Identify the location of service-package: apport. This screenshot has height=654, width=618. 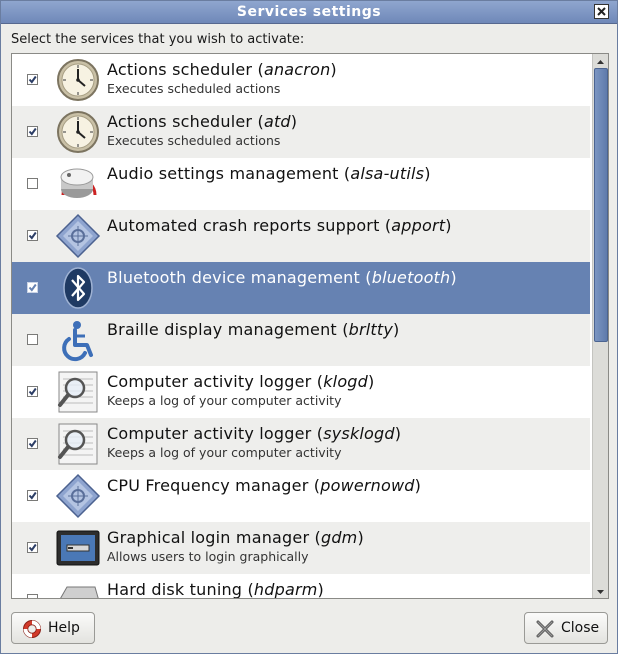
(418, 225).